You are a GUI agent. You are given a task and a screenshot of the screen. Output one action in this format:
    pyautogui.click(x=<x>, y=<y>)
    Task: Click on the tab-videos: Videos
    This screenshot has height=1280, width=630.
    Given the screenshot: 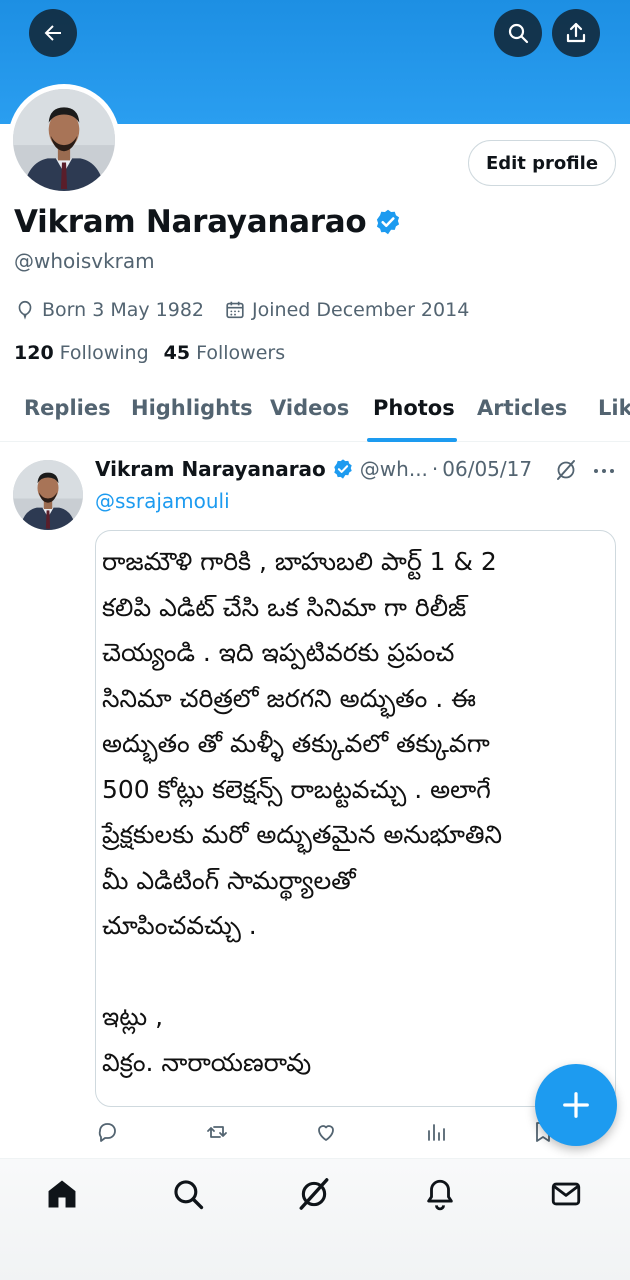 What is the action you would take?
    pyautogui.click(x=309, y=408)
    